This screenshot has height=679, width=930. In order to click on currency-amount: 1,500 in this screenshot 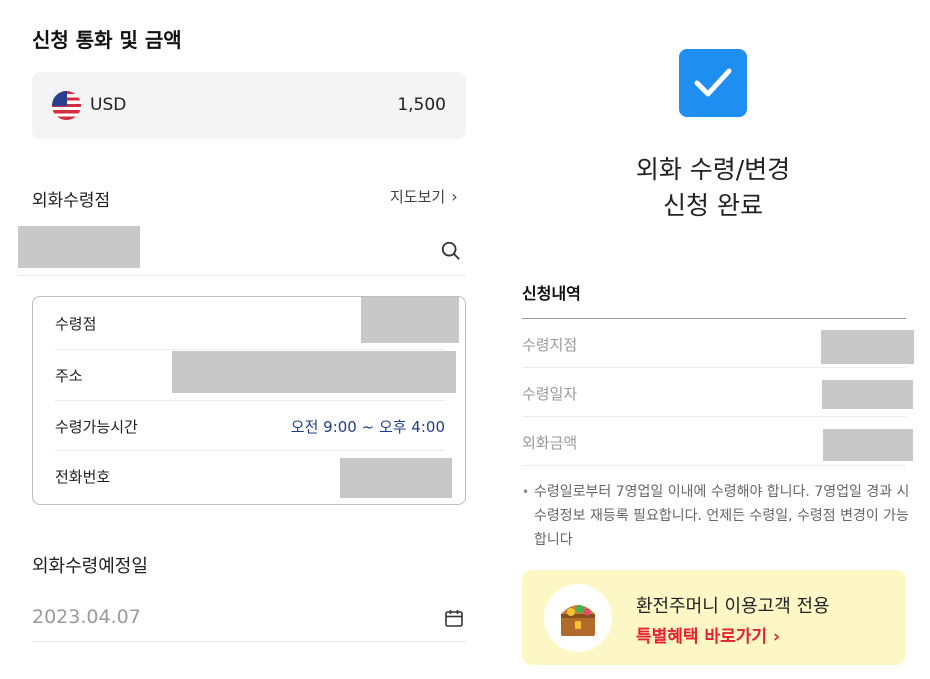, I will do `click(421, 105)`.